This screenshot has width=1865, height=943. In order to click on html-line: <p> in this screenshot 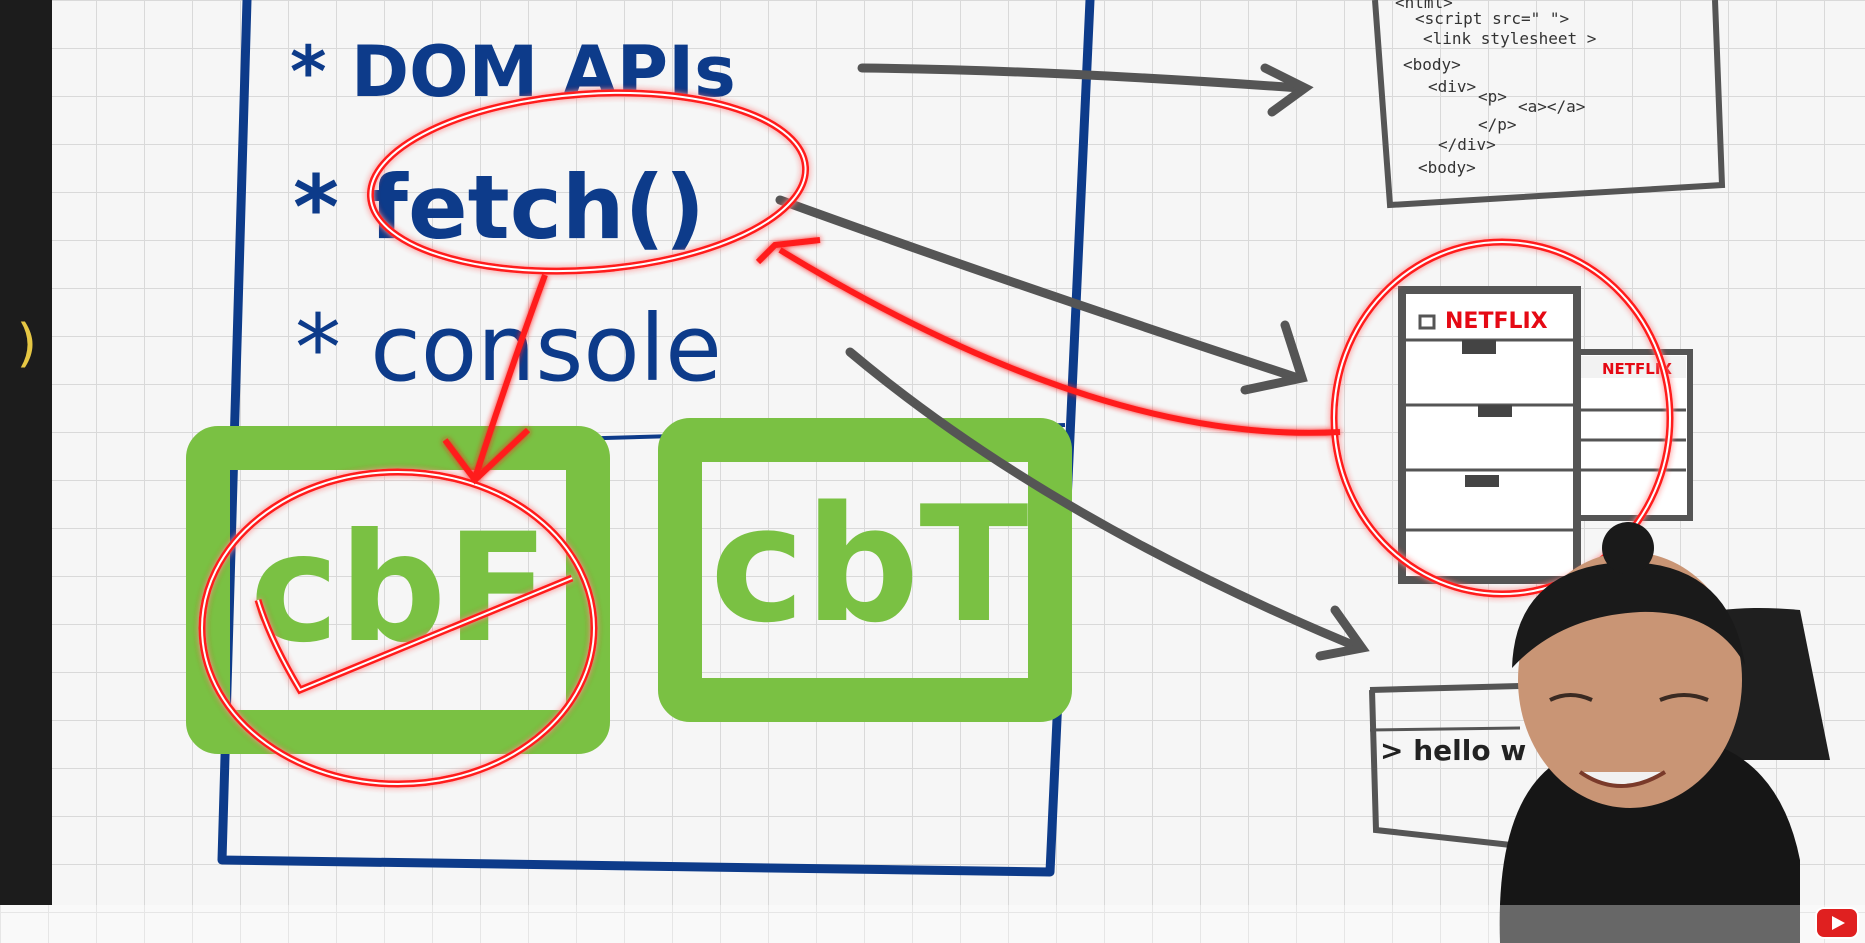, I will do `click(1492, 96)`.